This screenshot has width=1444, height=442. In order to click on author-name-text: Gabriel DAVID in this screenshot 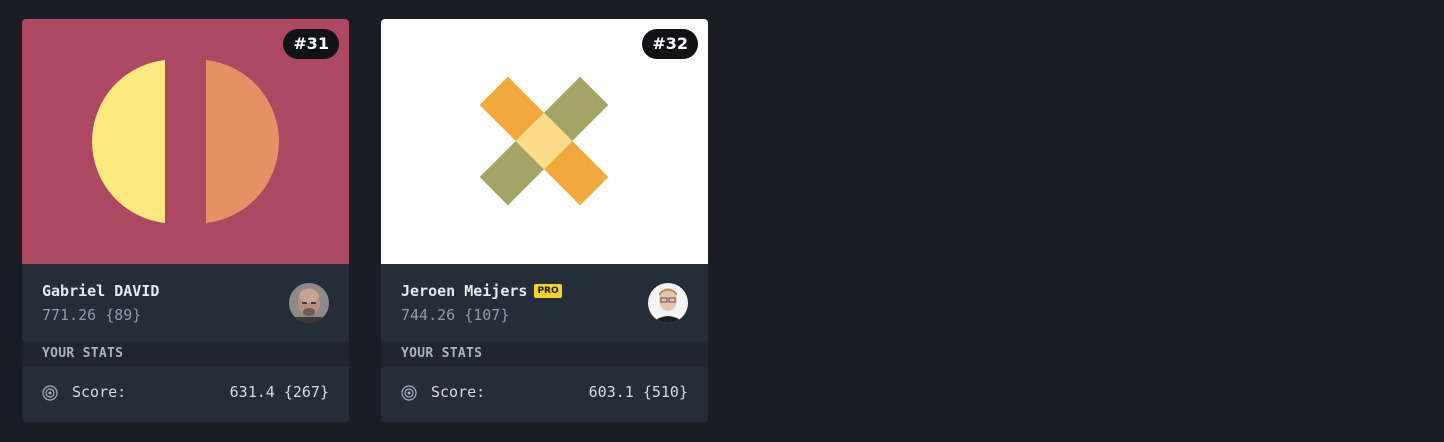, I will do `click(100, 291)`.